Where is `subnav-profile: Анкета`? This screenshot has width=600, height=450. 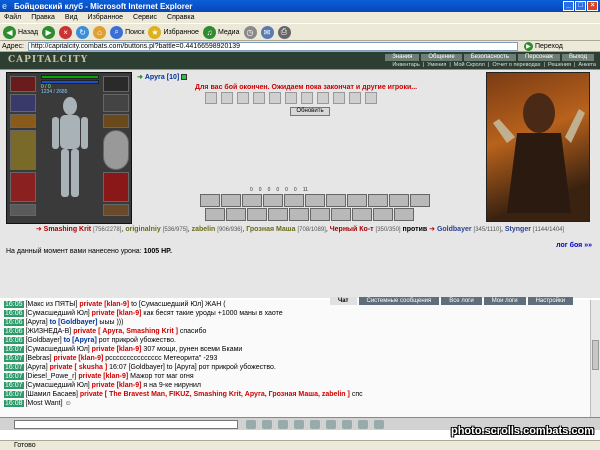
subnav-profile: Анкета is located at coordinates (587, 65).